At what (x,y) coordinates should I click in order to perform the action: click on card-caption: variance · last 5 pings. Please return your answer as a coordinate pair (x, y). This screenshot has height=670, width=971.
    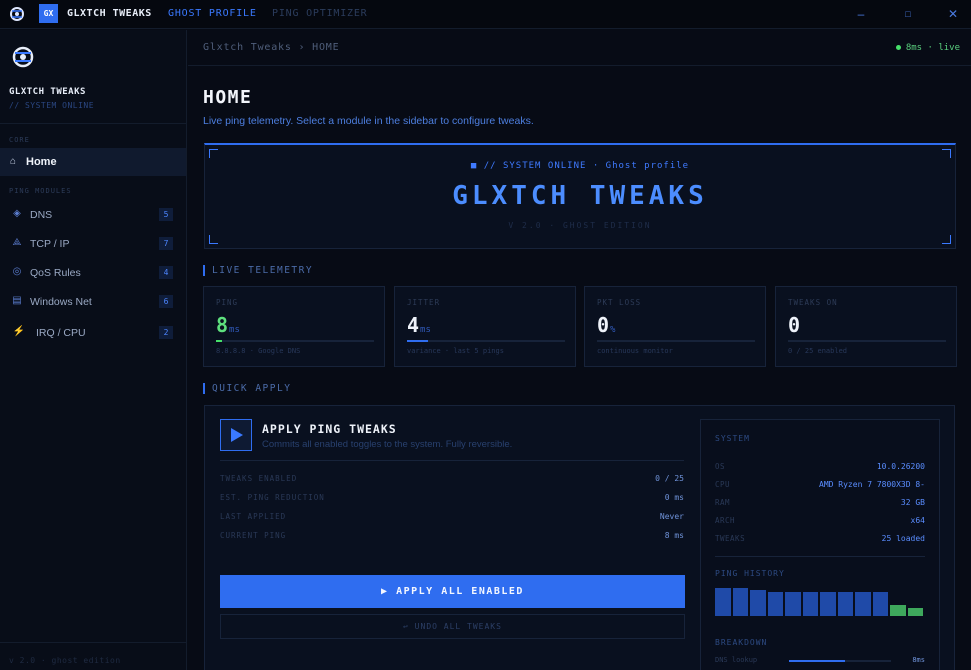
    Looking at the image, I should click on (455, 351).